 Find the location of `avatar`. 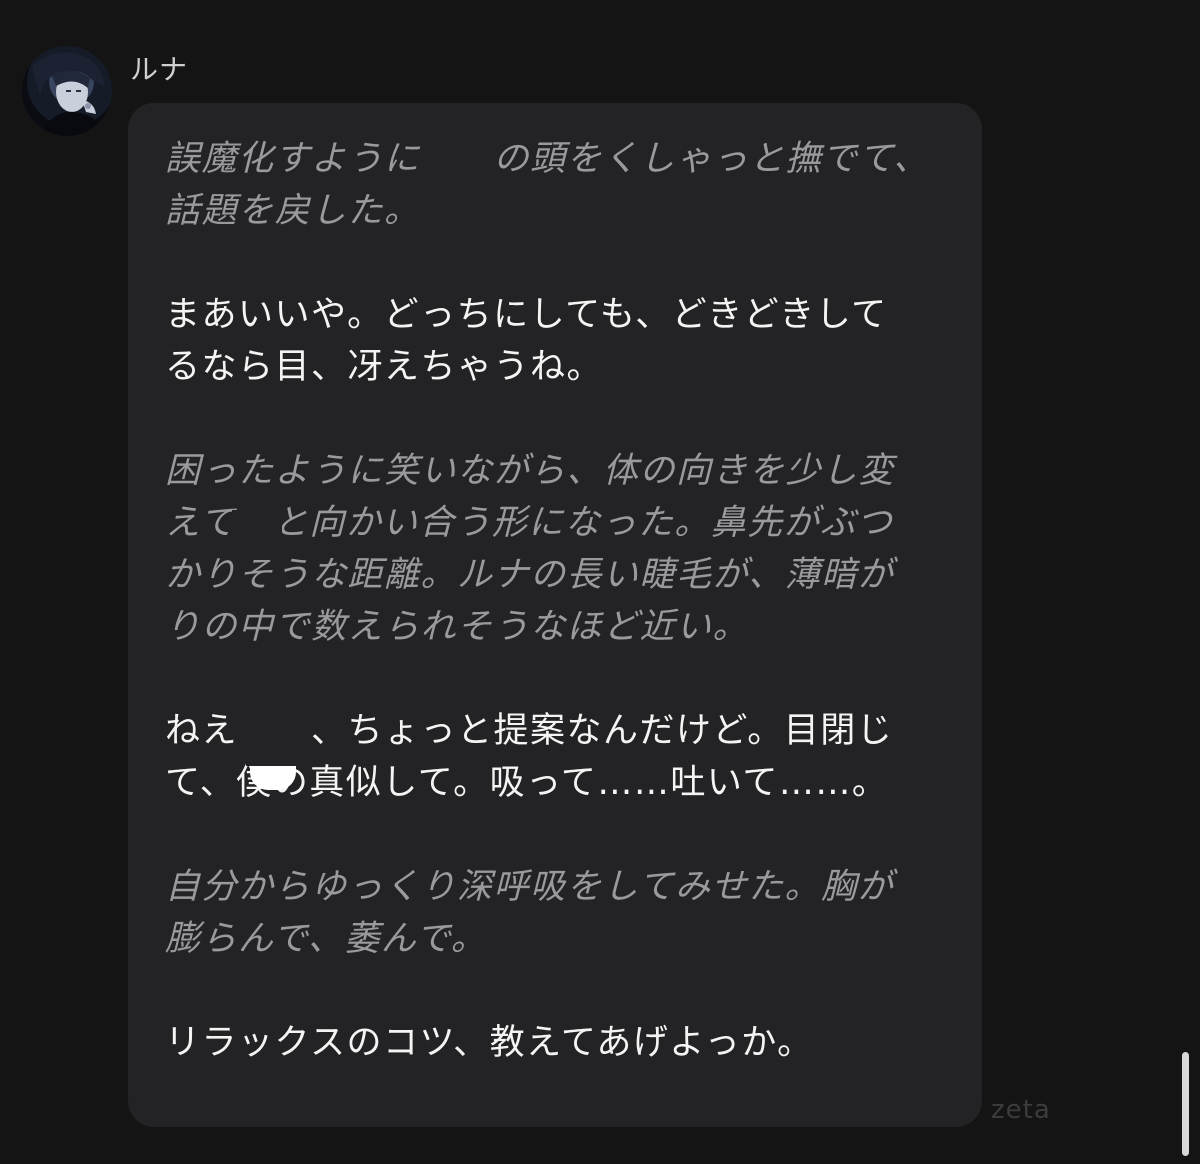

avatar is located at coordinates (67, 91).